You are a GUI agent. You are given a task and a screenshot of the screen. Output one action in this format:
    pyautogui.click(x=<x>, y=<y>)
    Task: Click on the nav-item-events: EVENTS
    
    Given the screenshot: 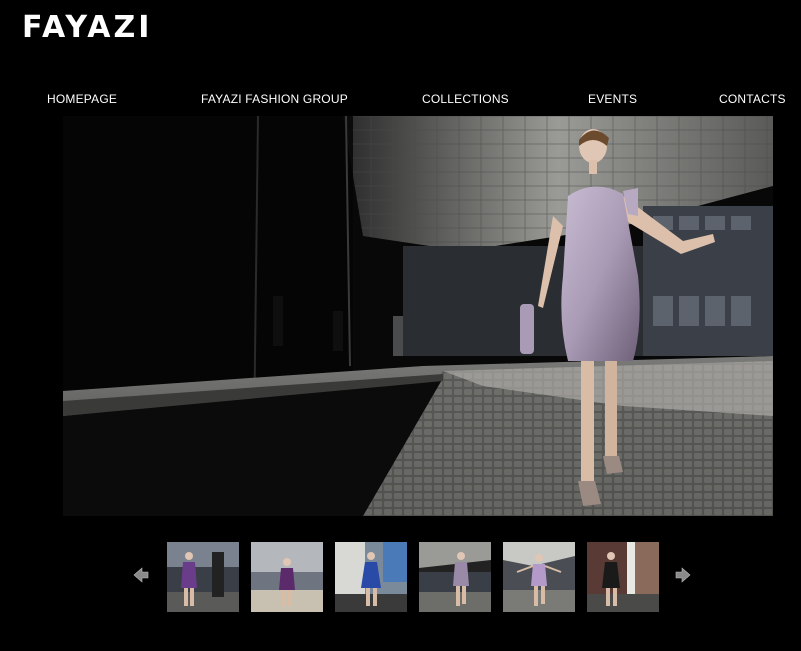 What is the action you would take?
    pyautogui.click(x=612, y=99)
    